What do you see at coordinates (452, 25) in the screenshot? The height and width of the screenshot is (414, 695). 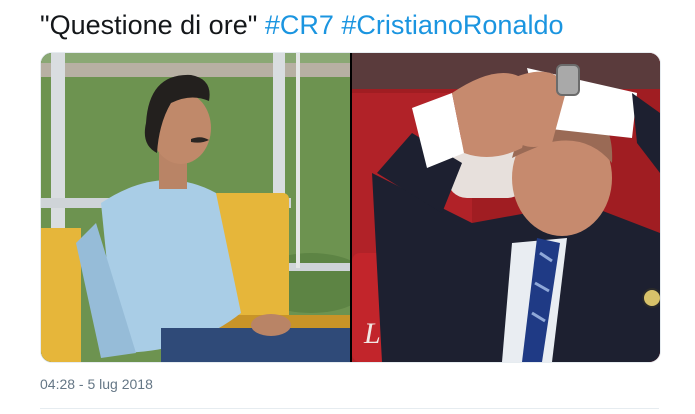 I see `hashtag-cristianoronaldo: #CristianoRonaldo` at bounding box center [452, 25].